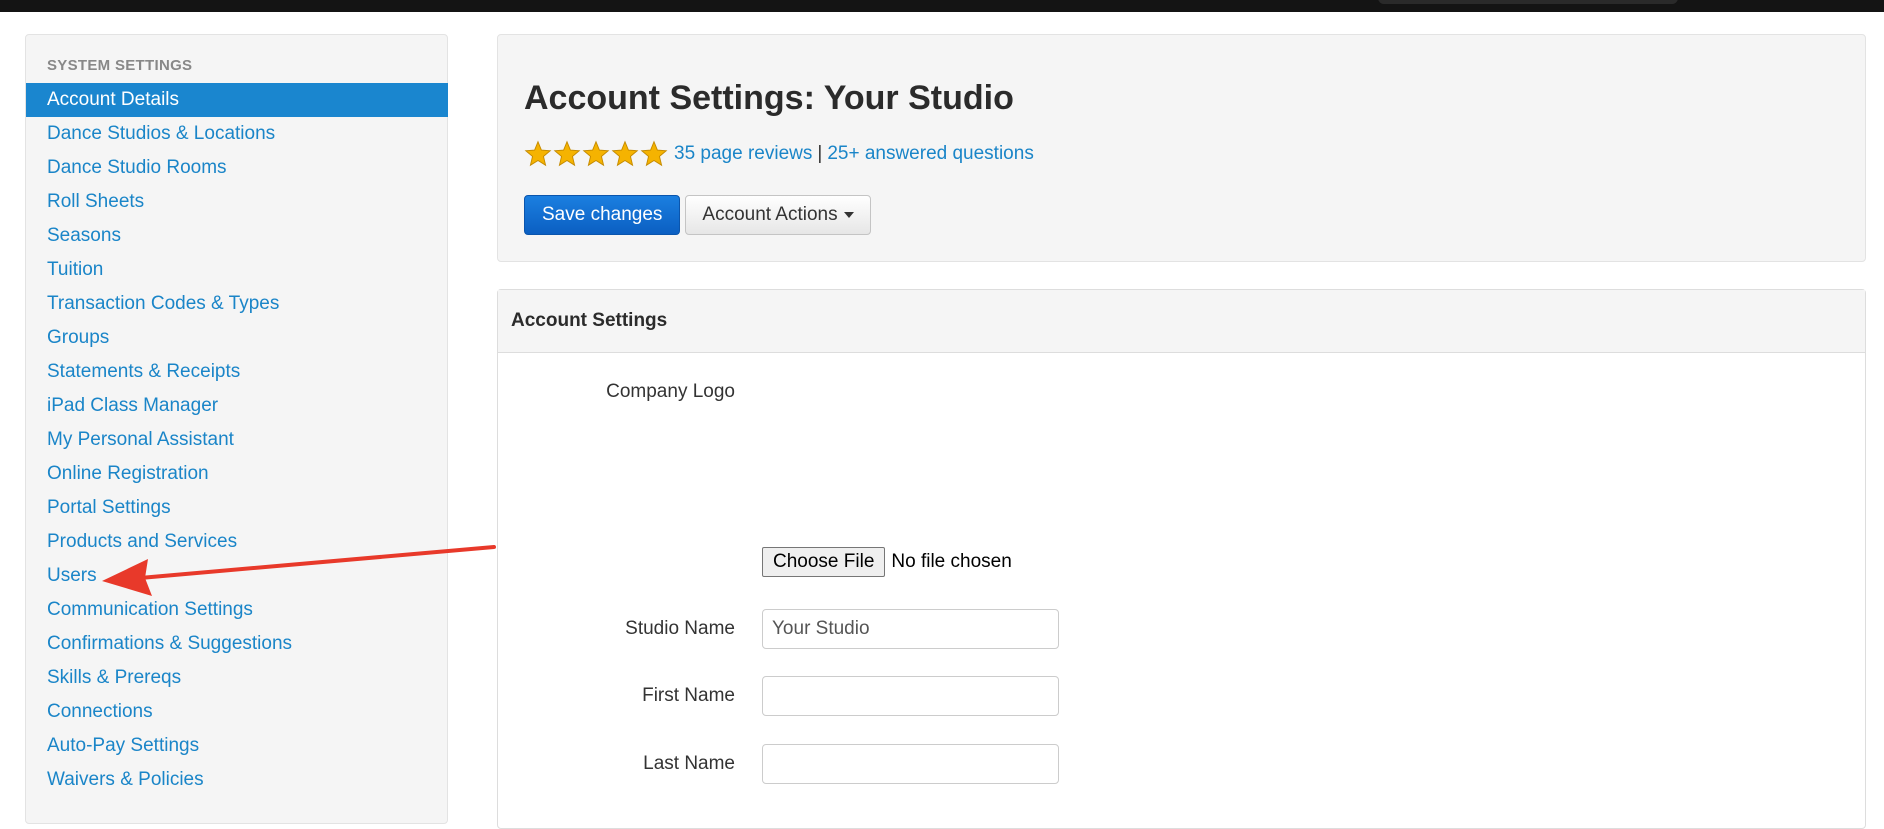 This screenshot has height=829, width=1884. I want to click on top-navbar, so click(942, 6).